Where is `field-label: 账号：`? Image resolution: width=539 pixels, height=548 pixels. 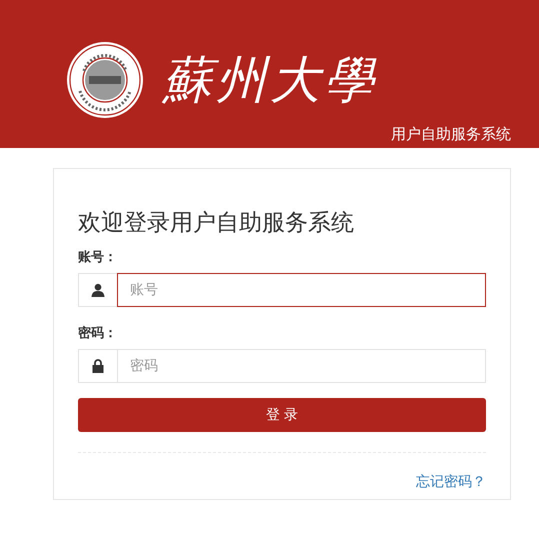
field-label: 账号： is located at coordinates (98, 257).